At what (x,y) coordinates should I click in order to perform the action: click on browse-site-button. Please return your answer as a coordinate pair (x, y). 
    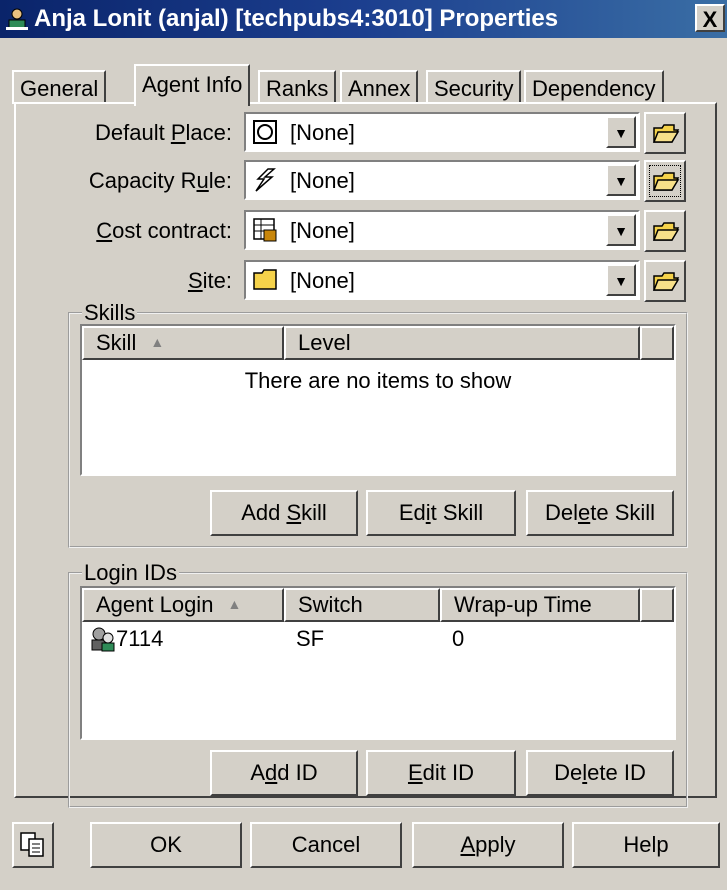
    Looking at the image, I should click on (665, 281).